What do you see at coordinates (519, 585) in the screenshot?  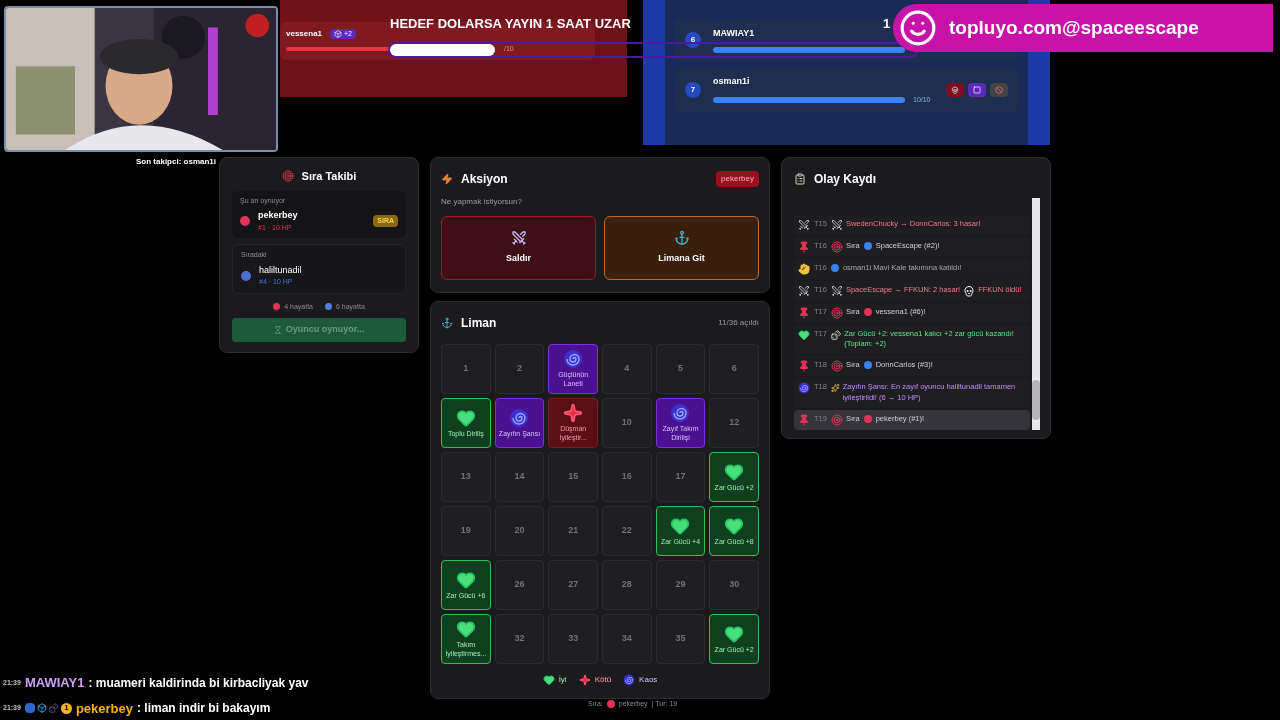 I see `port-cell: 26` at bounding box center [519, 585].